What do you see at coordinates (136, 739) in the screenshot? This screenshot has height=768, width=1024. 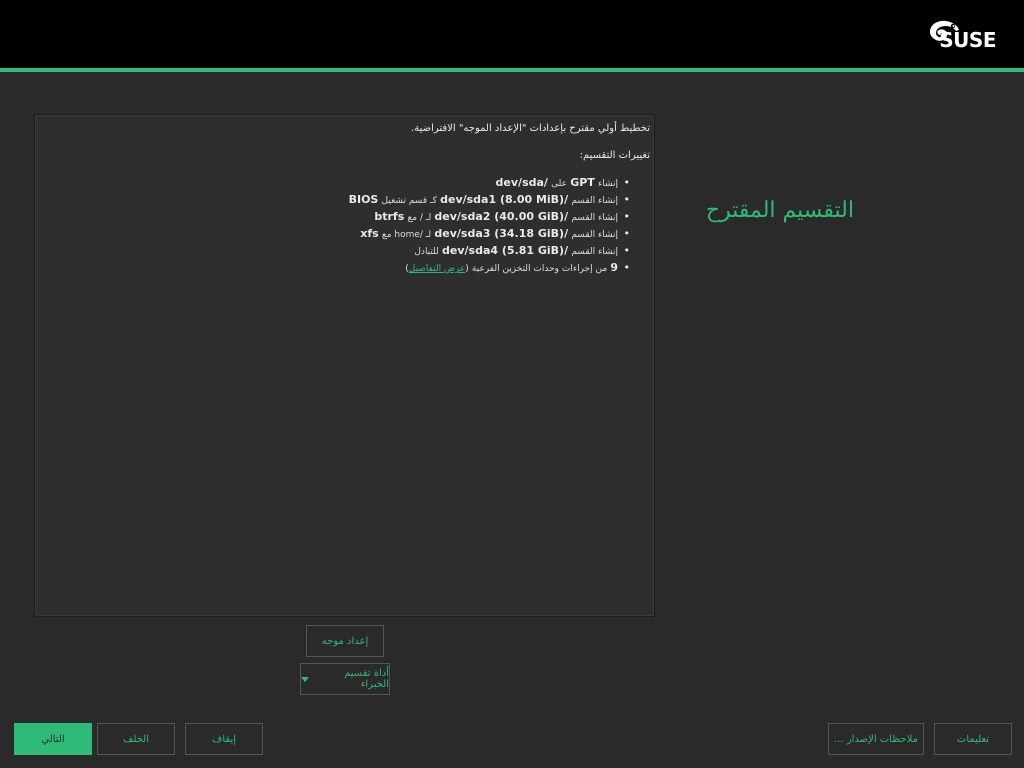 I see `back-button: الخلف` at bounding box center [136, 739].